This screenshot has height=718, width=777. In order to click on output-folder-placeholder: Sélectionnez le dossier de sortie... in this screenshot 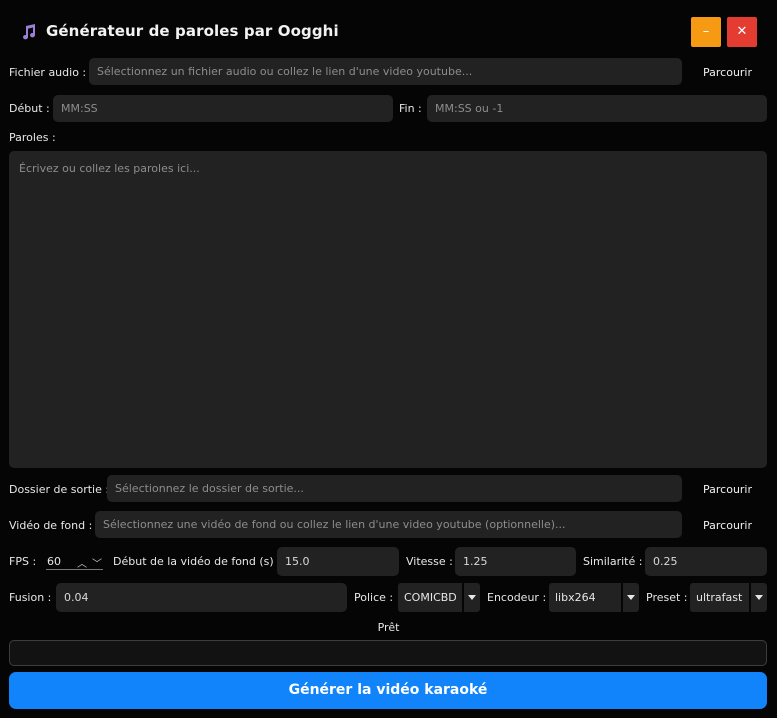, I will do `click(209, 488)`.